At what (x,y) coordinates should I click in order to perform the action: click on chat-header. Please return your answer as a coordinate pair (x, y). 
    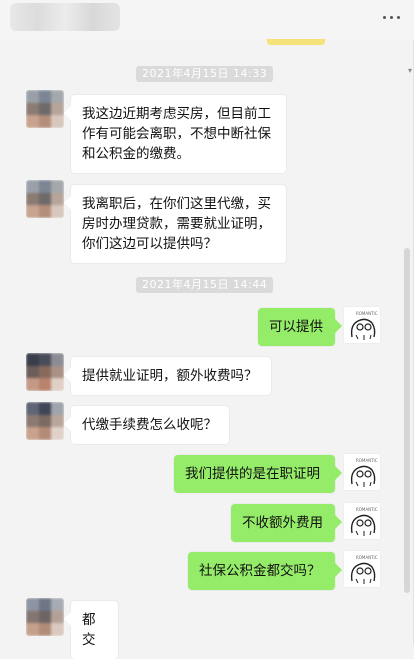
    Looking at the image, I should click on (207, 20).